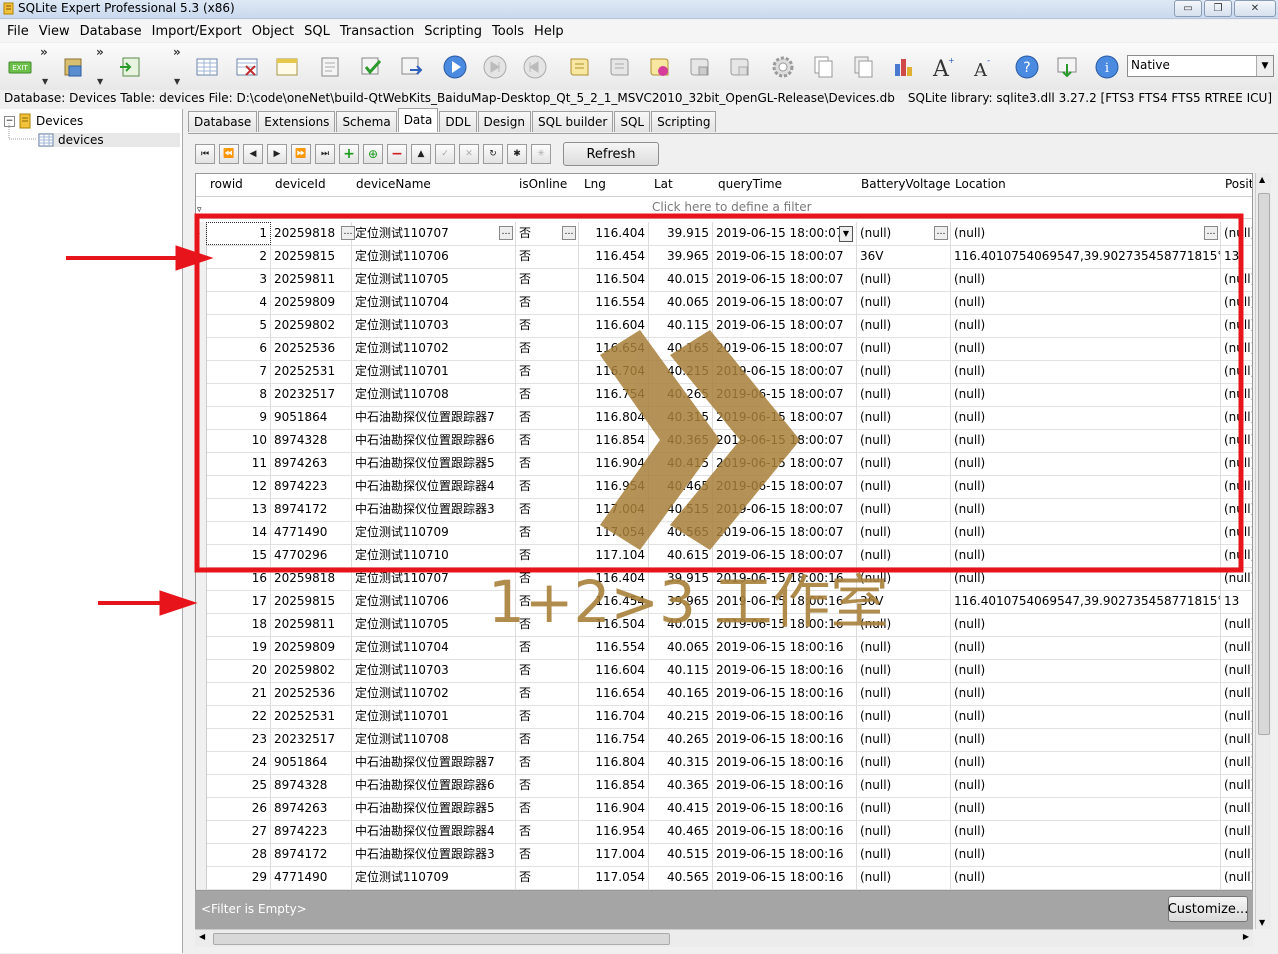 Image resolution: width=1278 pixels, height=954 pixels. What do you see at coordinates (681, 831) in the screenshot?
I see `cell-lat: 40.465` at bounding box center [681, 831].